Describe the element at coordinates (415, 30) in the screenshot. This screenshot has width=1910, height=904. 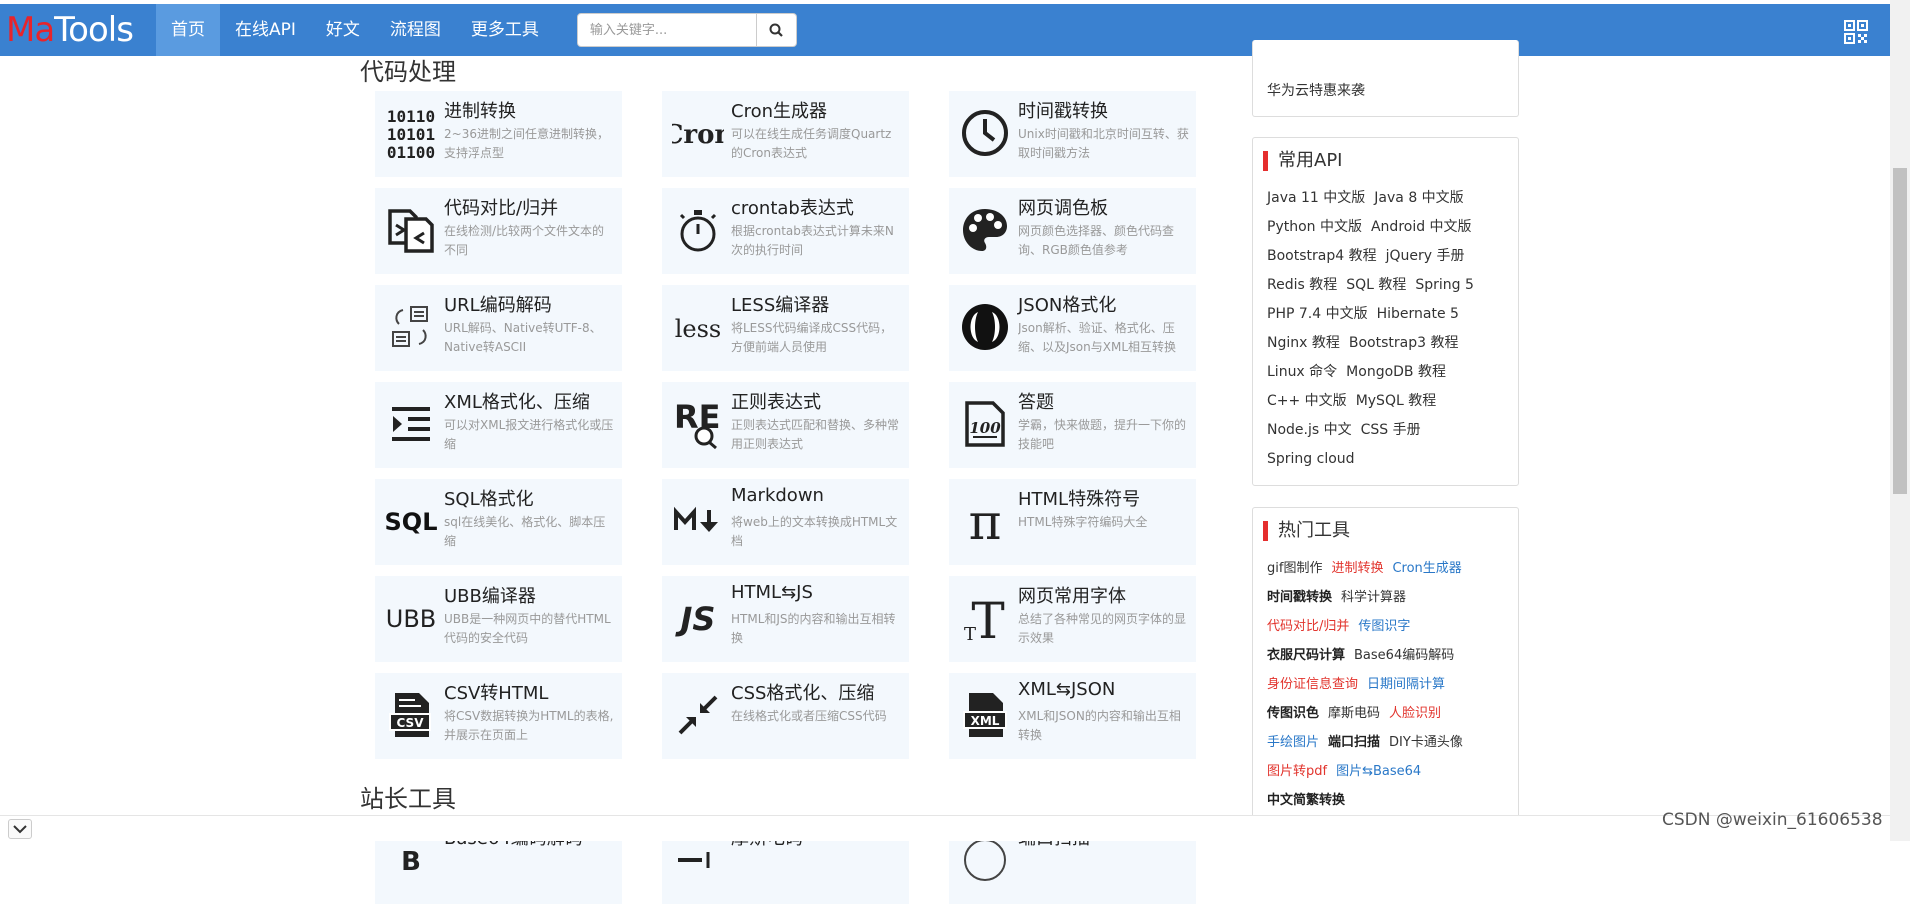
I see `nav-flowchart: 流程图` at that location.